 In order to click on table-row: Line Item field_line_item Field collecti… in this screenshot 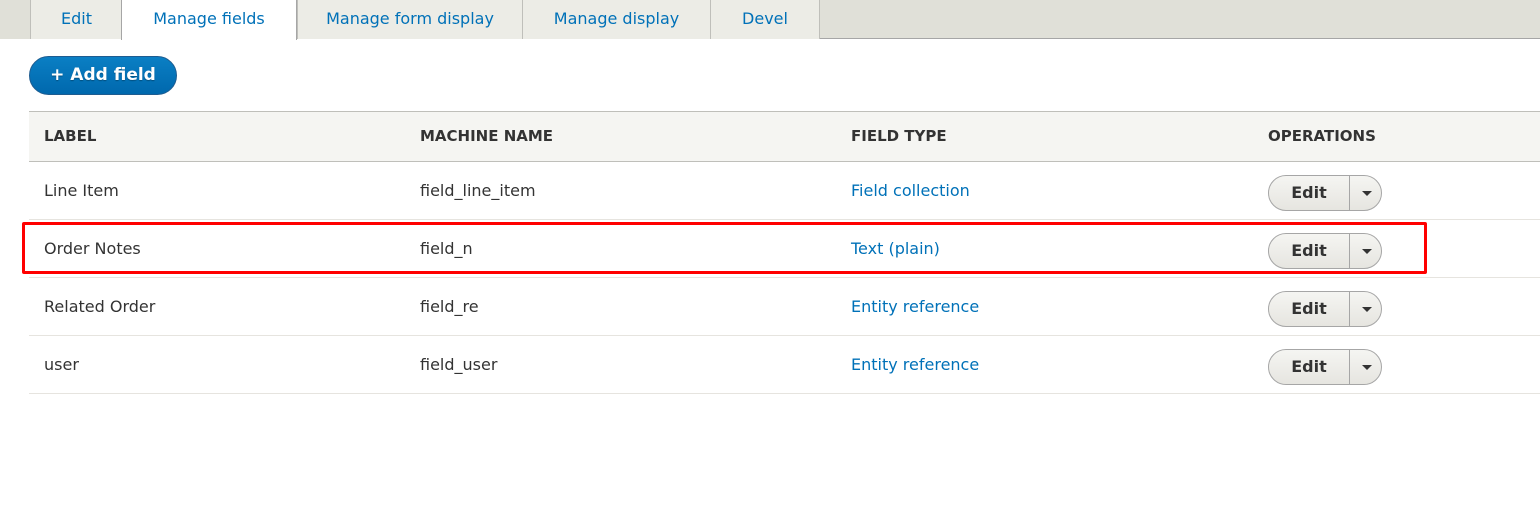, I will do `click(784, 191)`.